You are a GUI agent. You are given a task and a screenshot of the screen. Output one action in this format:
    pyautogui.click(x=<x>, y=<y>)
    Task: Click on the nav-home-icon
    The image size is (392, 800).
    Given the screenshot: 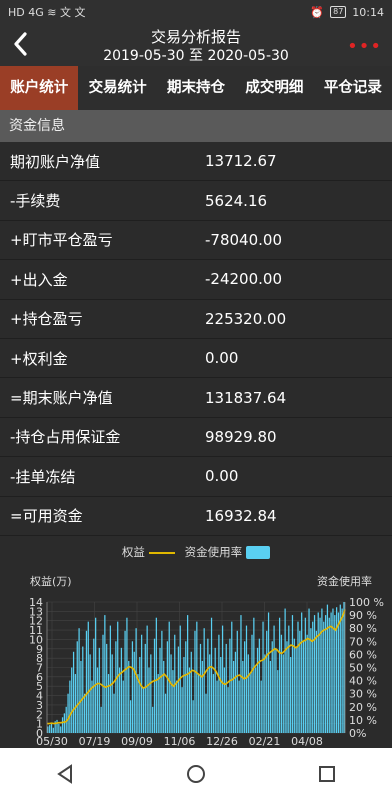 What is the action you would take?
    pyautogui.click(x=196, y=774)
    